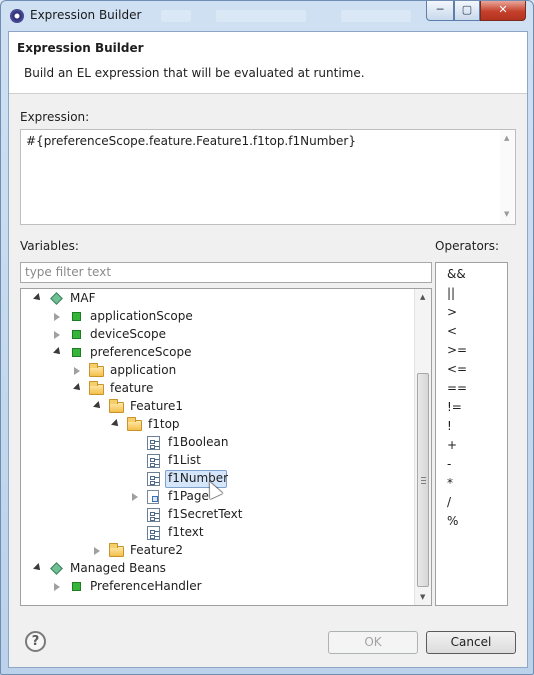 This screenshot has width=534, height=675. I want to click on operator-item: ||, so click(451, 293).